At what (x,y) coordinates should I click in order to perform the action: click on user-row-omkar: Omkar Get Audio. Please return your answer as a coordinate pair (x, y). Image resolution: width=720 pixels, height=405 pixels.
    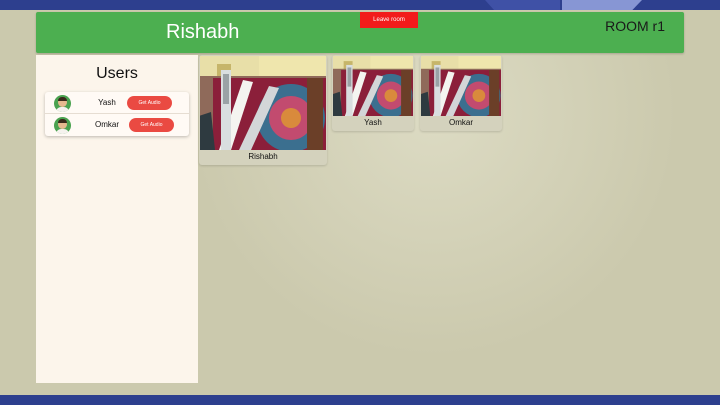
    Looking at the image, I should click on (117, 125).